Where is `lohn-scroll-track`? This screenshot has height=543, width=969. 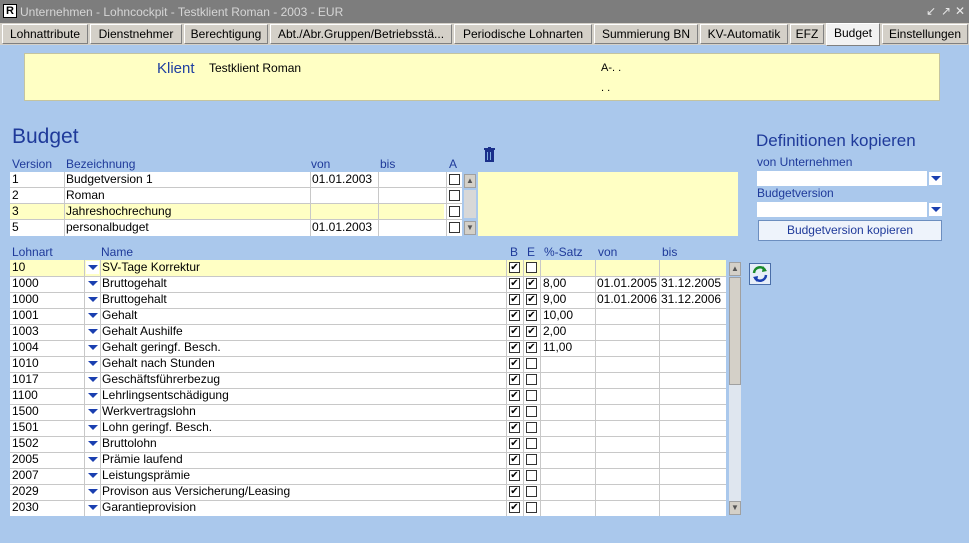
lohn-scroll-track is located at coordinates (735, 443).